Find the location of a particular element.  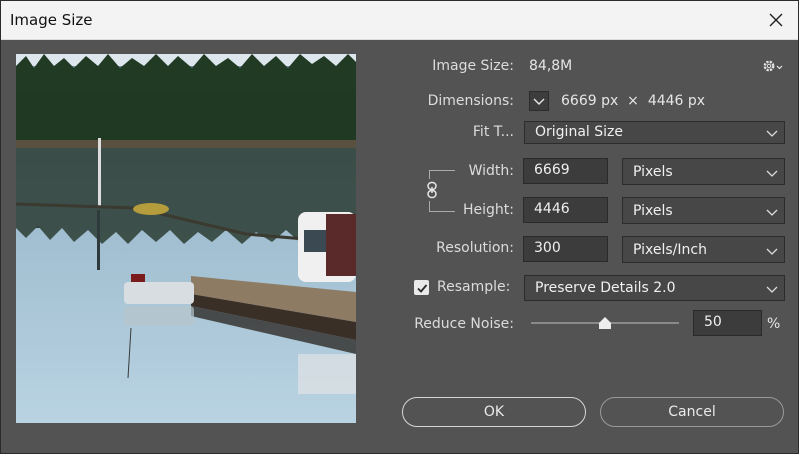

fit-to-select: Original Size is located at coordinates (654, 132).